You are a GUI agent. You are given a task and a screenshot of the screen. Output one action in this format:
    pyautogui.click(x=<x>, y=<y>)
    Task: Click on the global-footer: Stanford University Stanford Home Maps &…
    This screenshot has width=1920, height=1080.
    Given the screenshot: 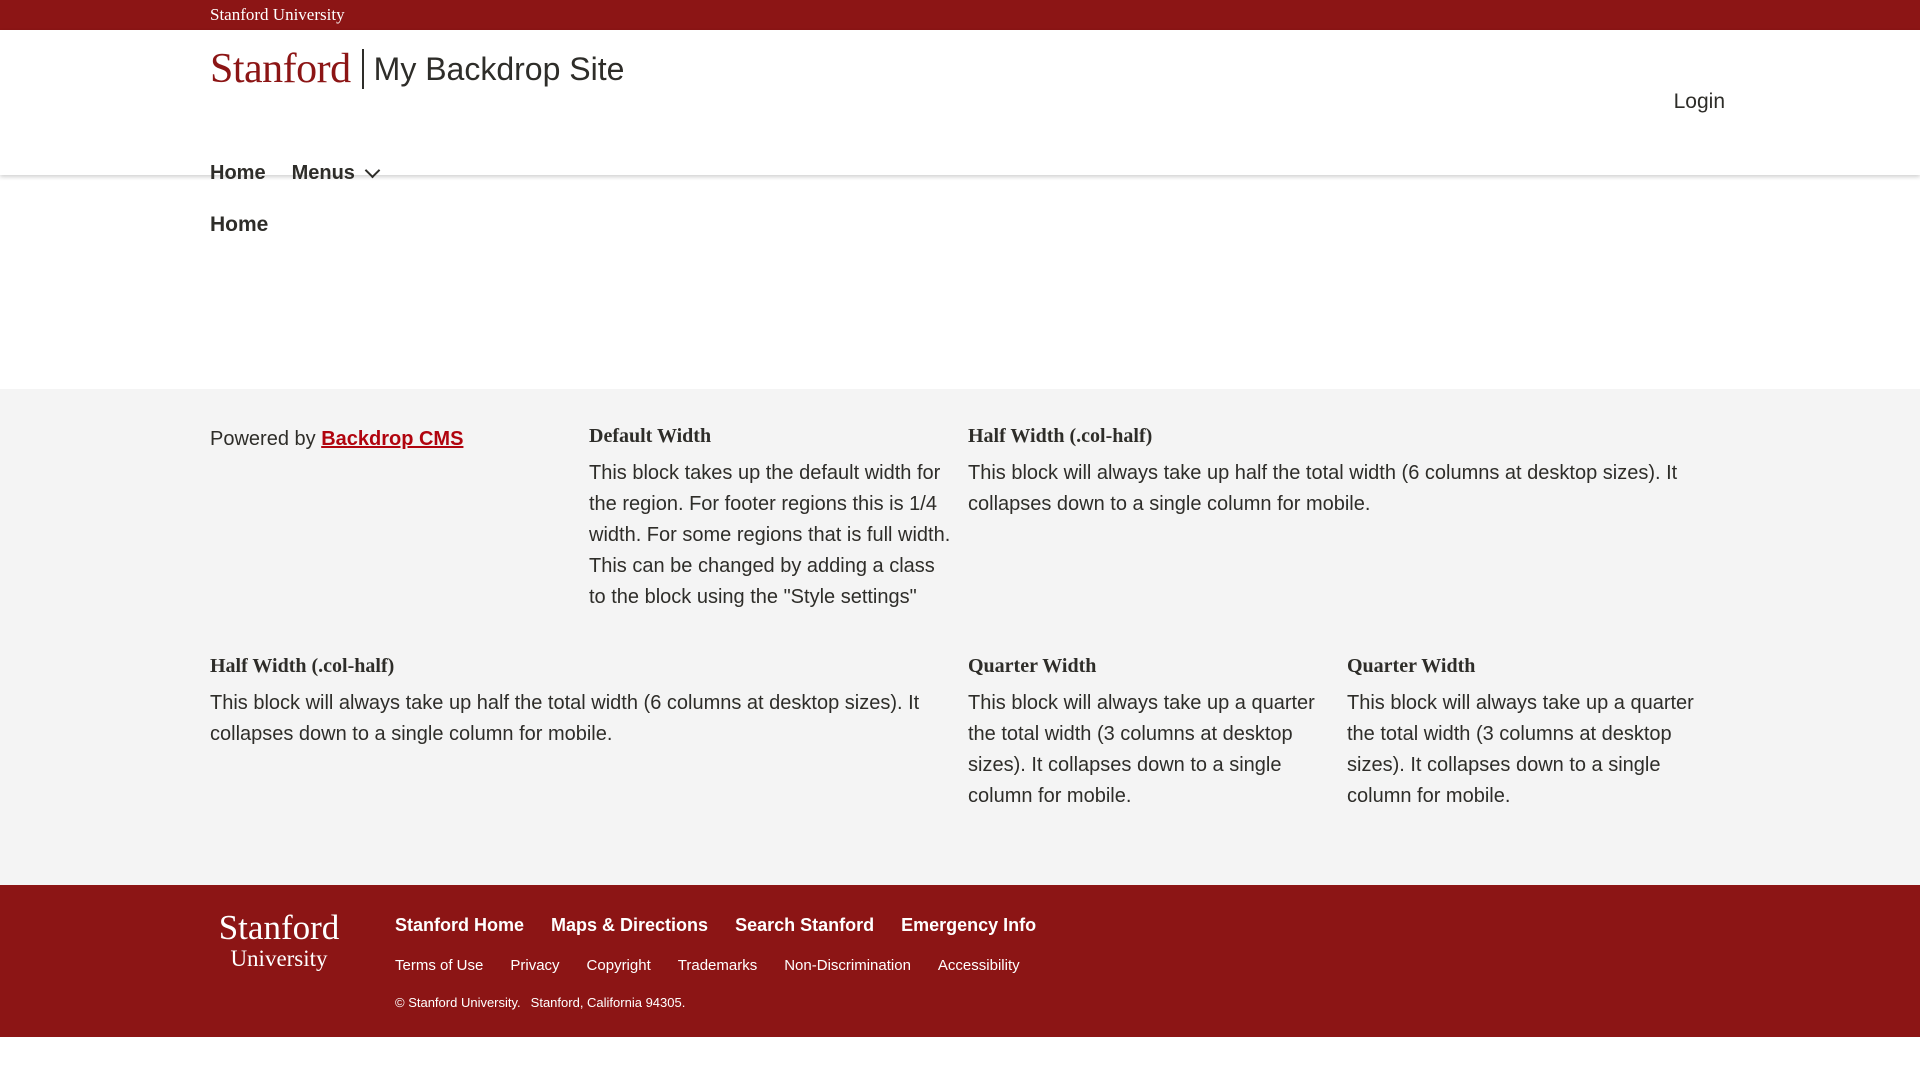 What is the action you would take?
    pyautogui.click(x=960, y=961)
    